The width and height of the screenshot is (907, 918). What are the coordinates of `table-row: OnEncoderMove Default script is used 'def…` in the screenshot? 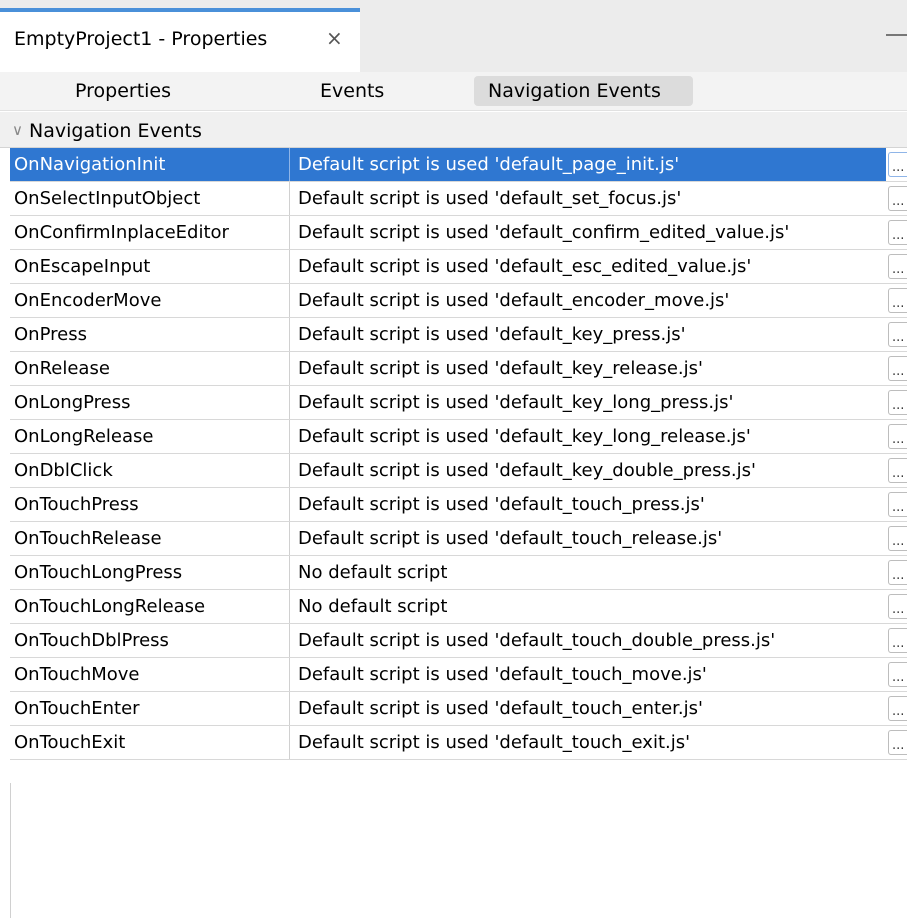 It's located at (458, 301).